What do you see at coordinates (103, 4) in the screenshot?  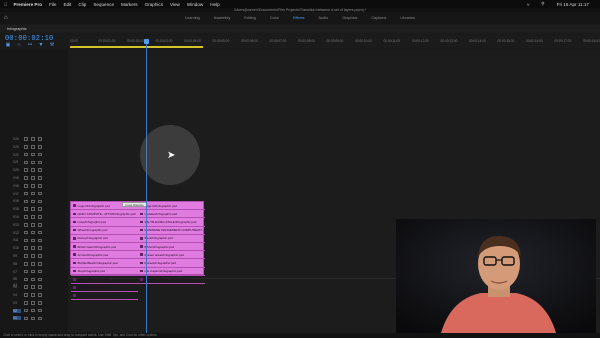 I see `menu-sequence: Sequence` at bounding box center [103, 4].